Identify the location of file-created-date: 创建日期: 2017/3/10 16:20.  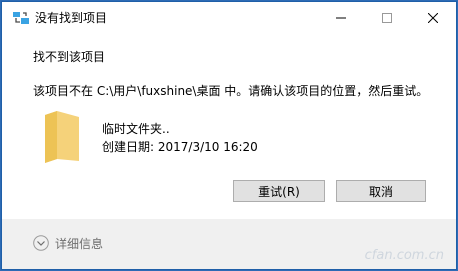
(180, 147).